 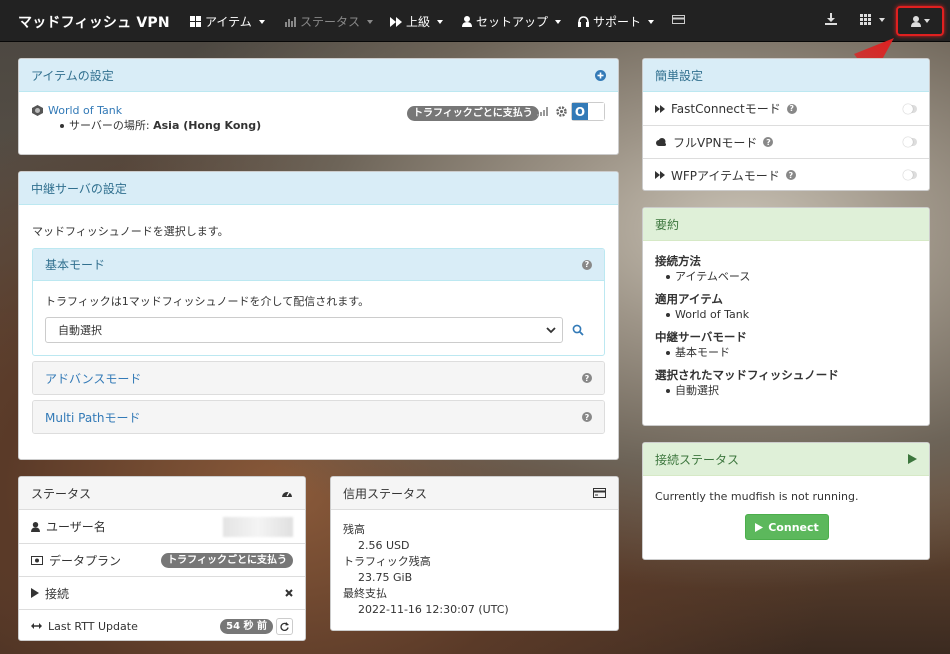 What do you see at coordinates (354, 529) in the screenshot?
I see `balance-label: 残高` at bounding box center [354, 529].